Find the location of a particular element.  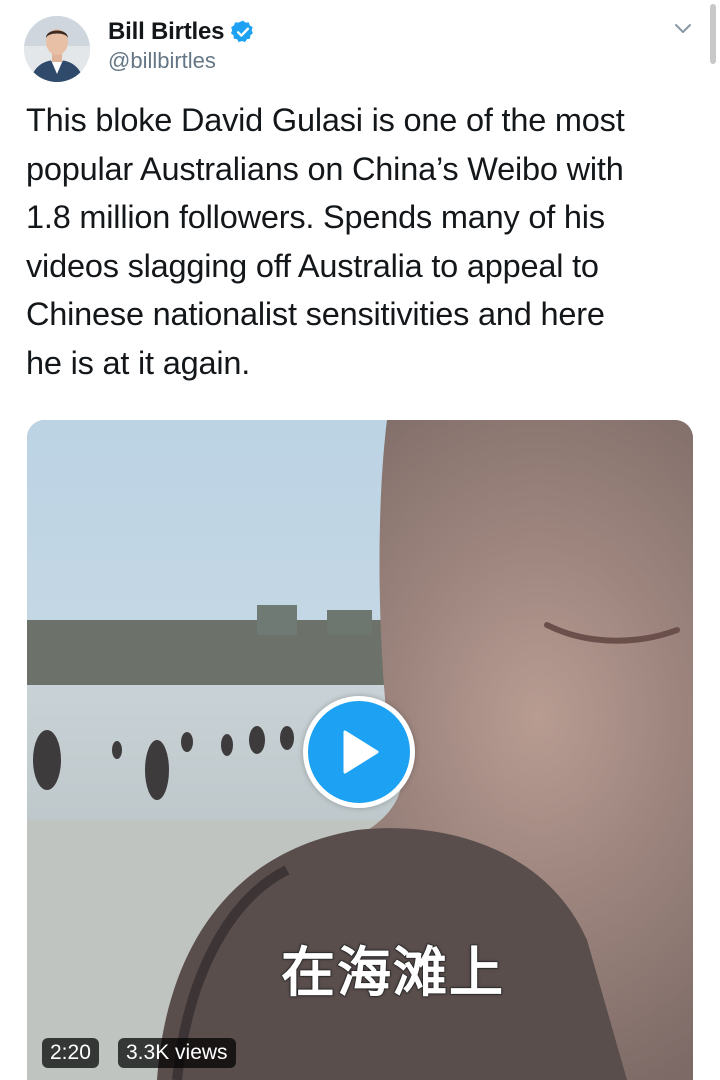

chevron-down-icon is located at coordinates (683, 29).